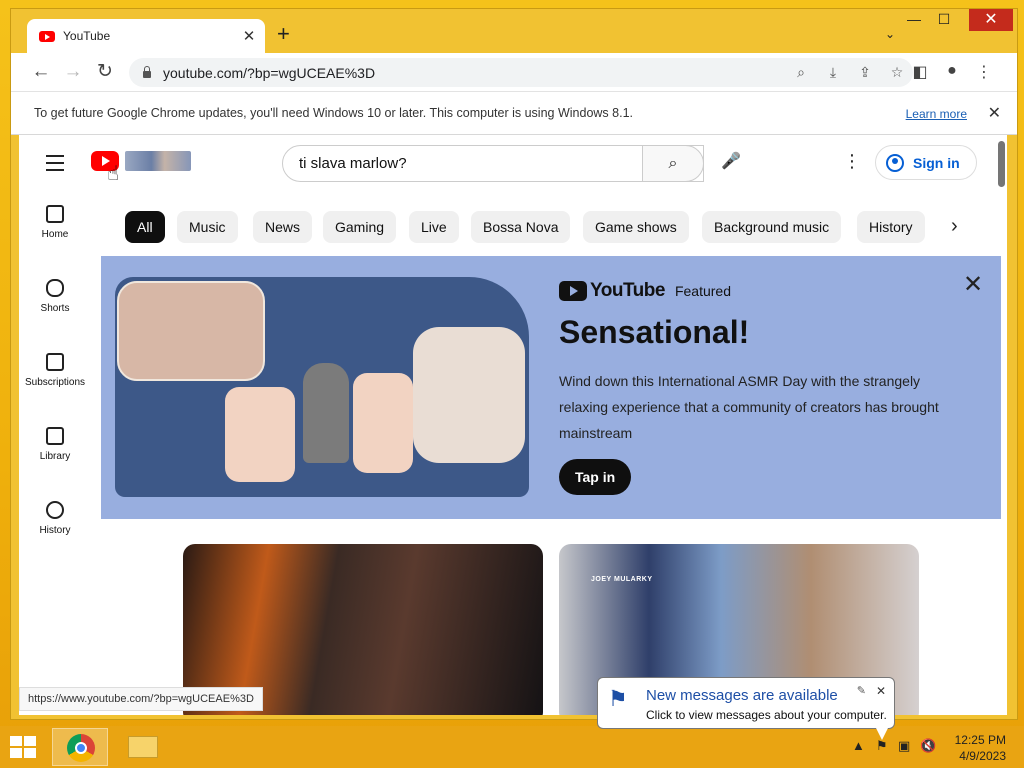 The height and width of the screenshot is (768, 1024). What do you see at coordinates (890, 34) in the screenshot?
I see `tab-search-chevron-icon: ⌄` at bounding box center [890, 34].